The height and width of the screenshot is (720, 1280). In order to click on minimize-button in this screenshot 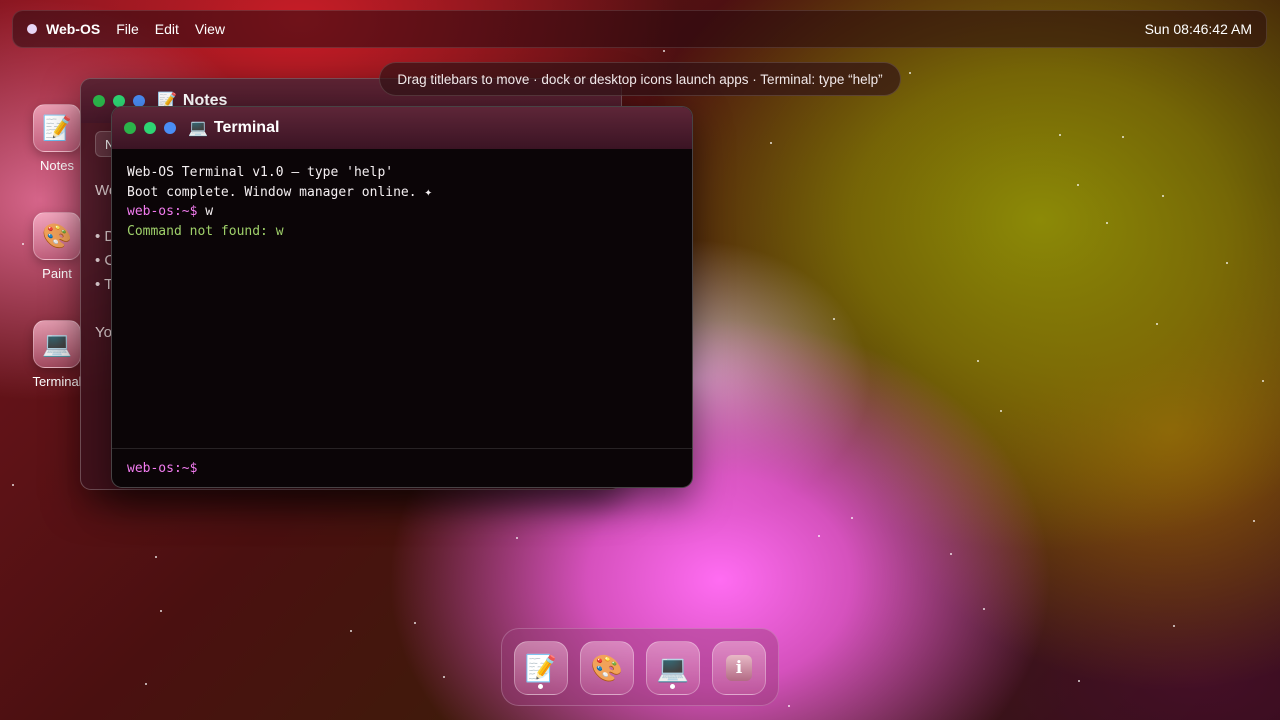, I will do `click(150, 128)`.